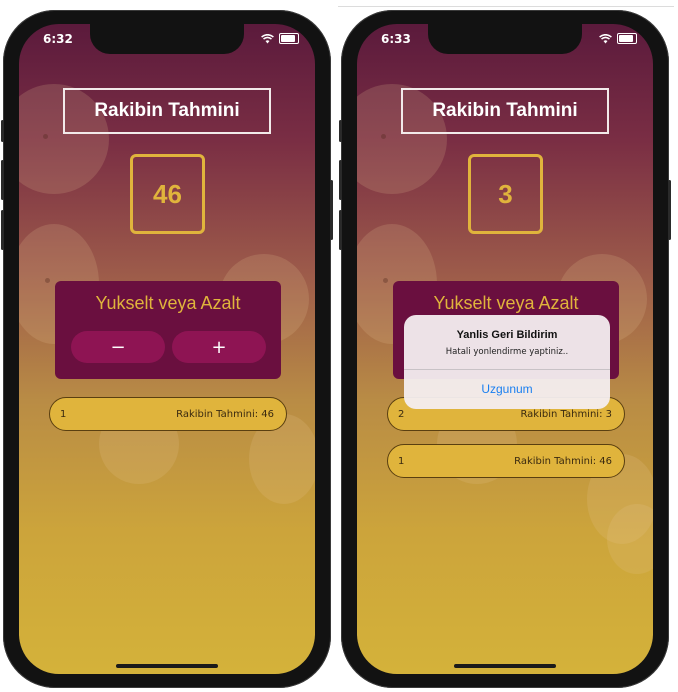 This screenshot has width=678, height=692. What do you see at coordinates (507, 389) in the screenshot?
I see `alert-confirm-button: Uzgunum` at bounding box center [507, 389].